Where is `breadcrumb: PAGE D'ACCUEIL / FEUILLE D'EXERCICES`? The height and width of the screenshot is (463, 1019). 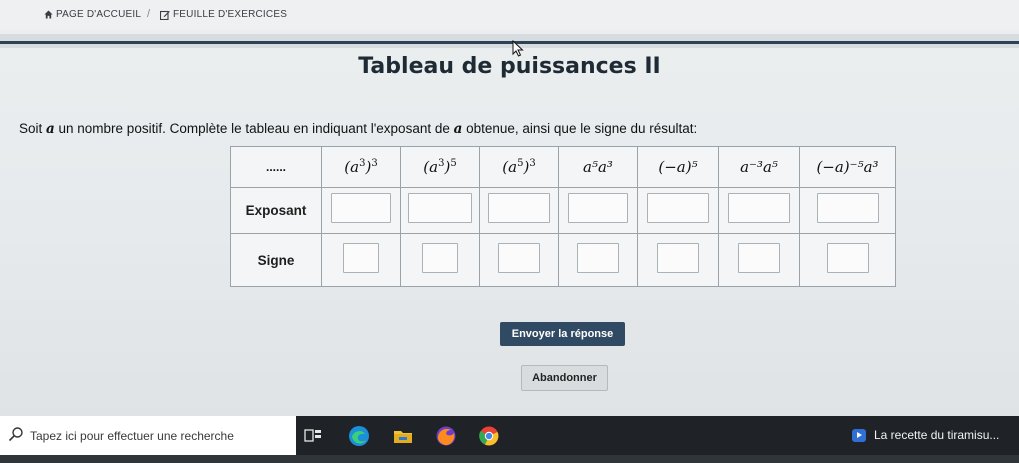
breadcrumb: PAGE D'ACCUEIL / FEUILLE D'EXERCICES is located at coordinates (509, 15).